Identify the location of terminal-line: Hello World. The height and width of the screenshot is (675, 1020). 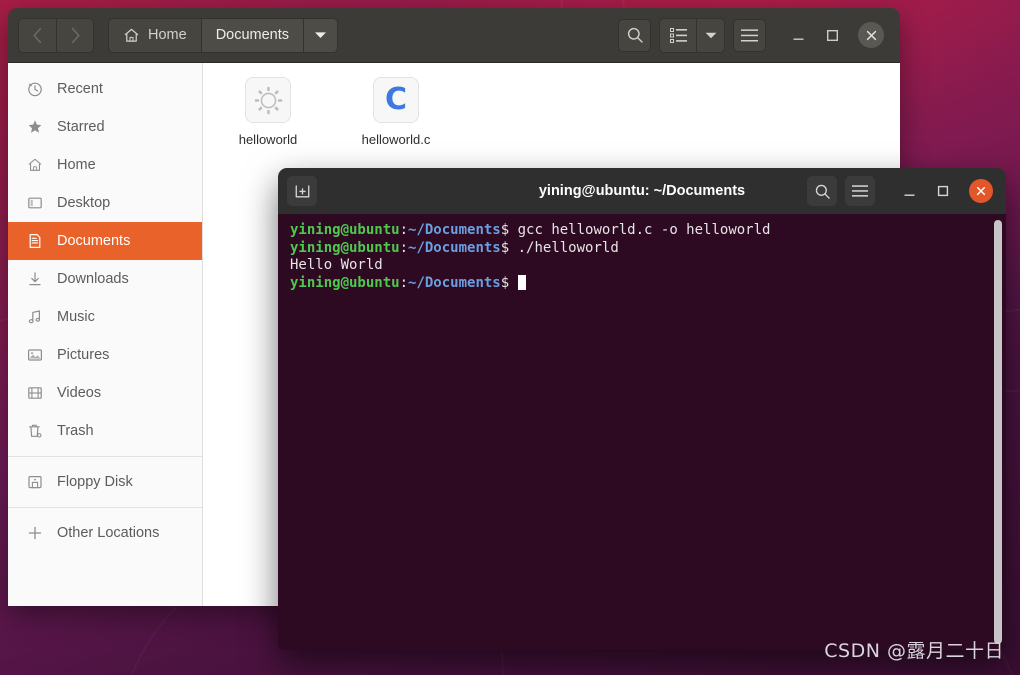
(642, 266).